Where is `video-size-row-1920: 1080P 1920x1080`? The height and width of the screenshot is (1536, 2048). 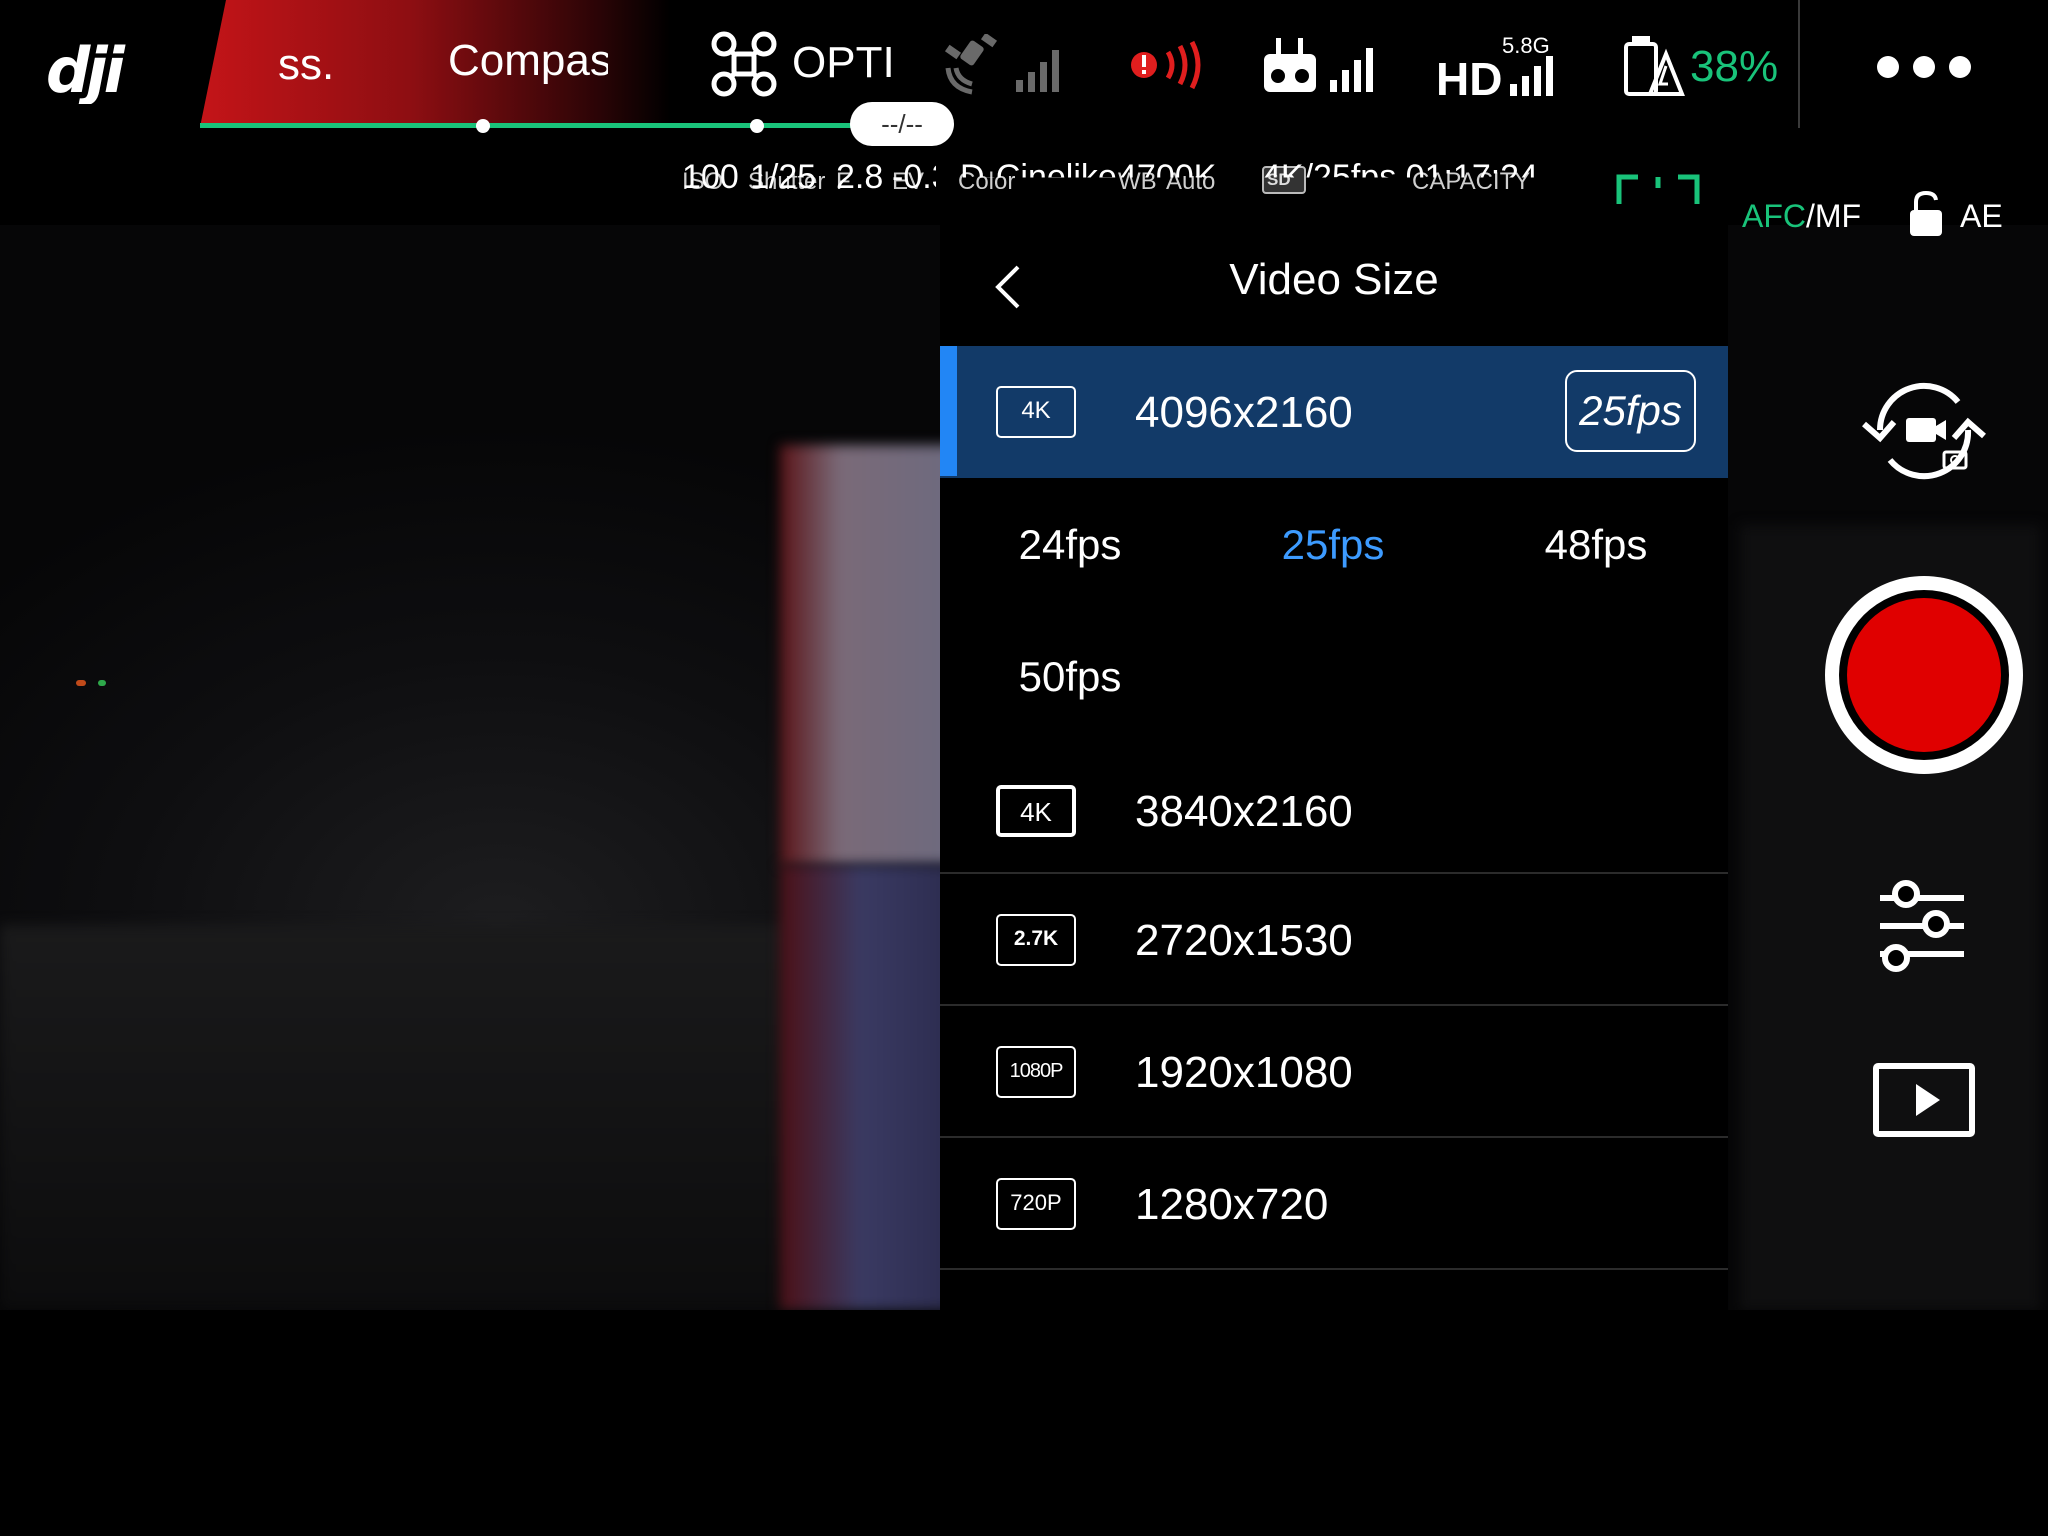
video-size-row-1920: 1080P 1920x1080 is located at coordinates (1334, 1072).